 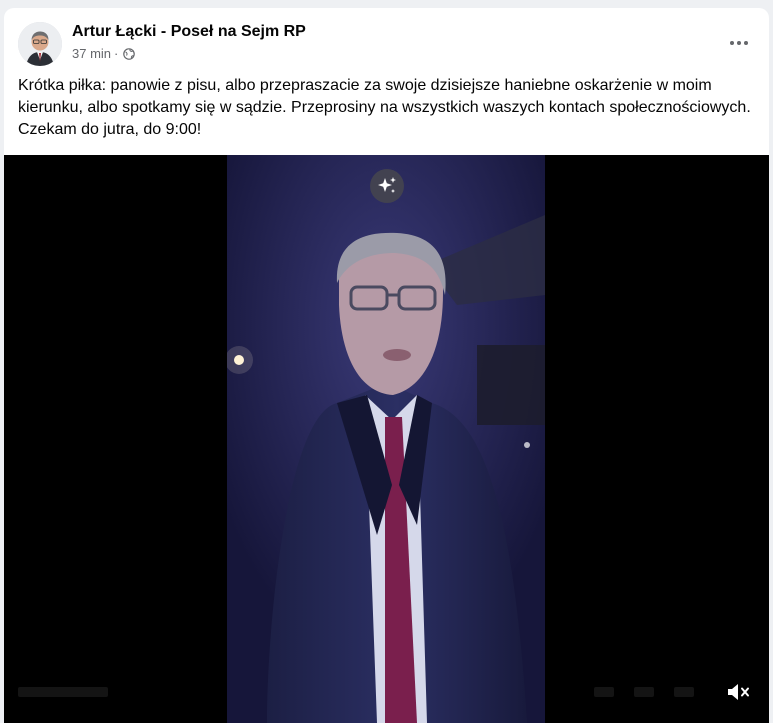 I want to click on avatar-photo, so click(x=40, y=44).